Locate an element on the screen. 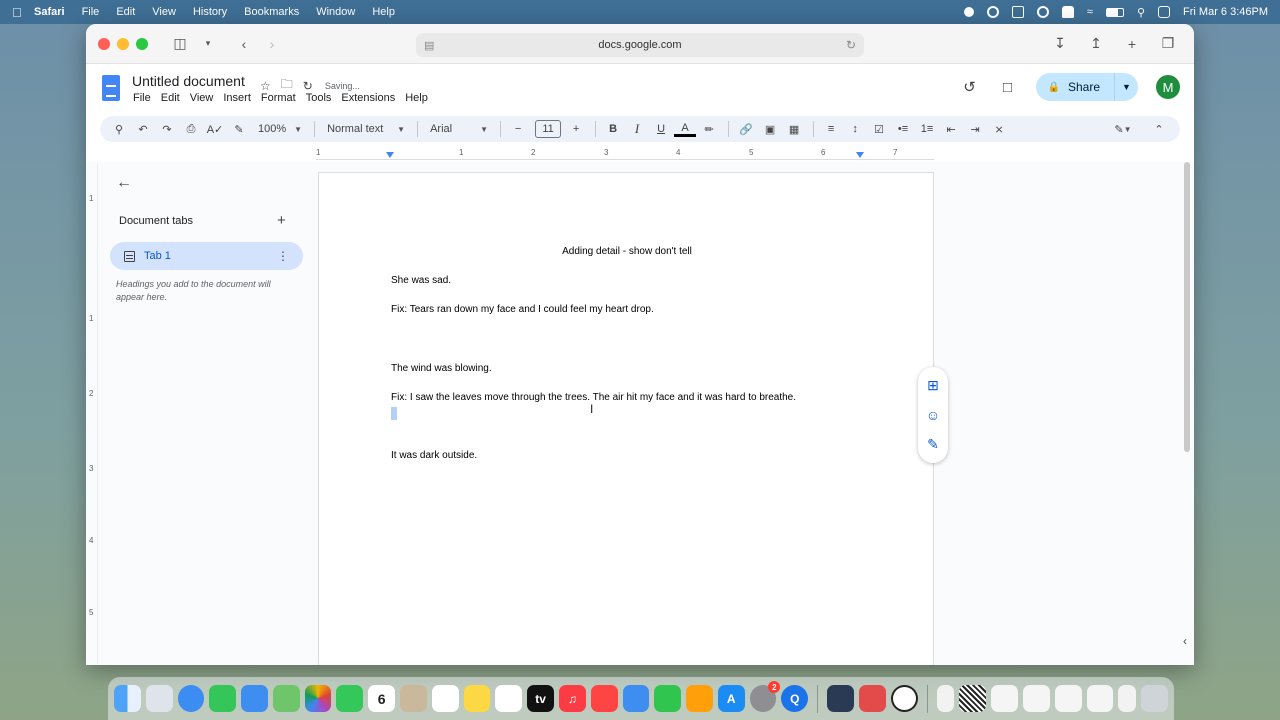 The width and height of the screenshot is (1280, 720). font-size-input: 11 is located at coordinates (548, 129).